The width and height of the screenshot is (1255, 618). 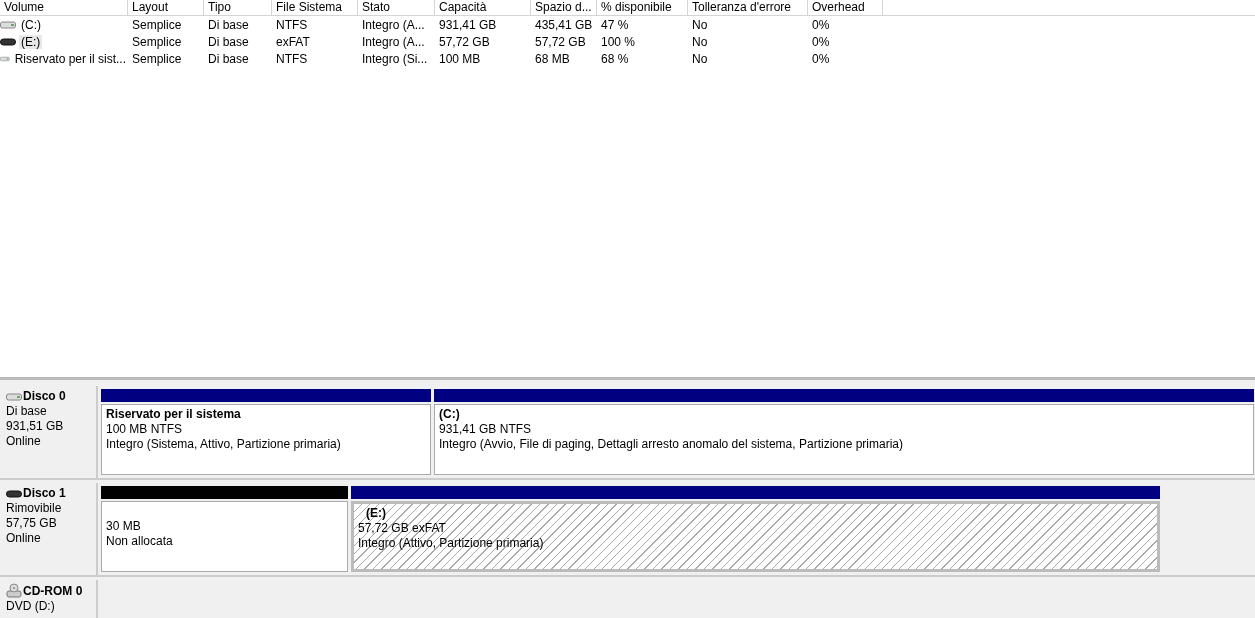 I want to click on column-header: Tipo, so click(x=238, y=7).